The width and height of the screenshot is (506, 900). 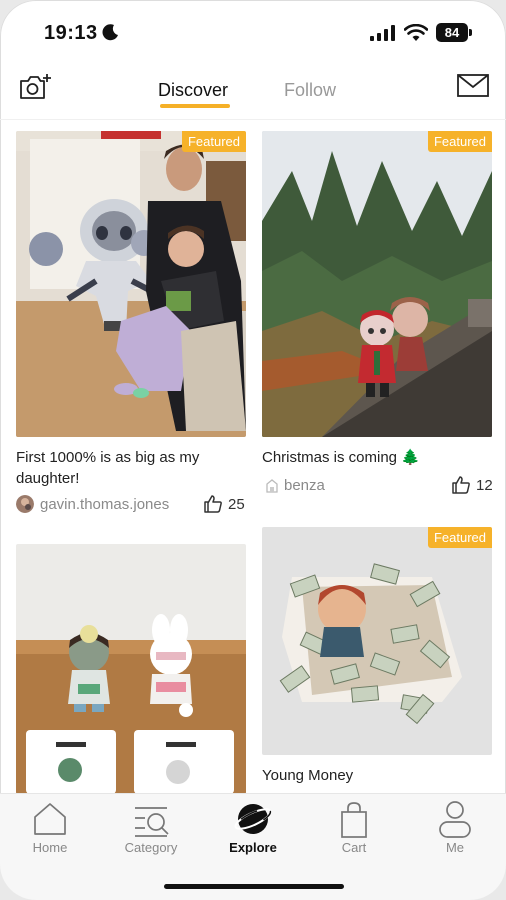 I want to click on planet-icon, so click(x=253, y=819).